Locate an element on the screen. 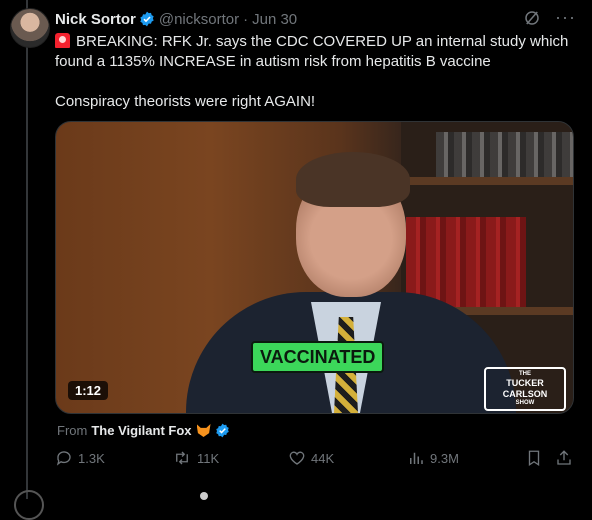  source-name: The Vigilant Fox is located at coordinates (141, 430).